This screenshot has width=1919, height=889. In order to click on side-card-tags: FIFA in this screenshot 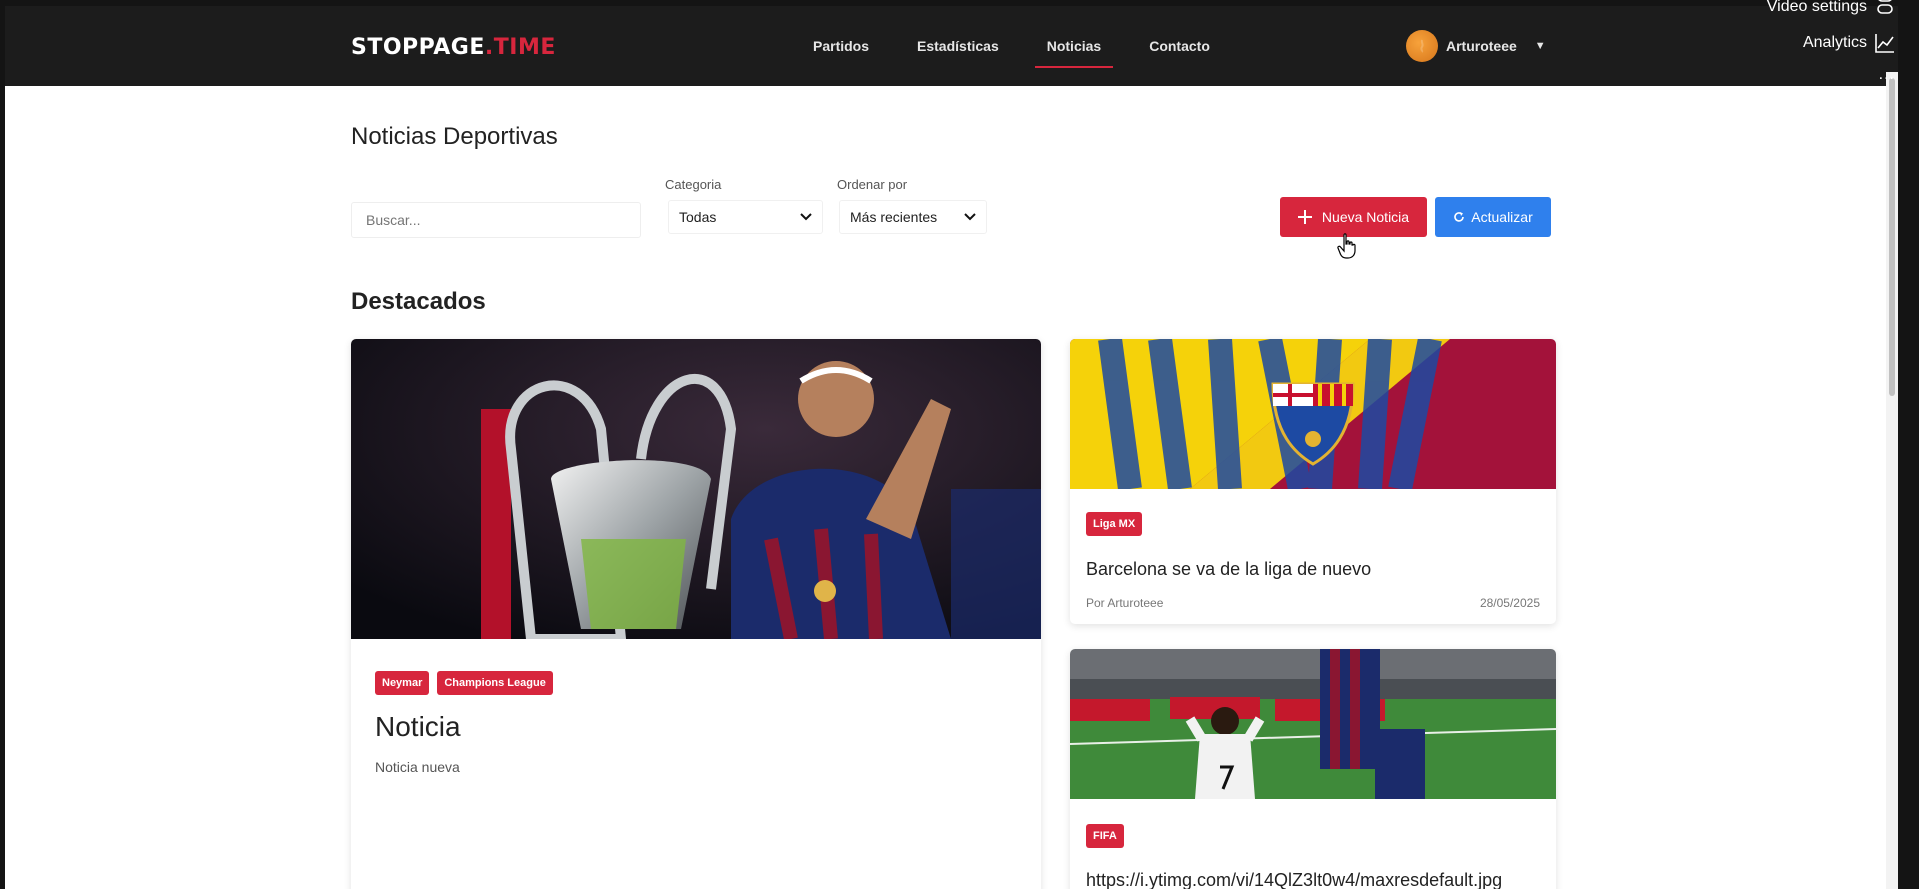, I will do `click(1109, 836)`.